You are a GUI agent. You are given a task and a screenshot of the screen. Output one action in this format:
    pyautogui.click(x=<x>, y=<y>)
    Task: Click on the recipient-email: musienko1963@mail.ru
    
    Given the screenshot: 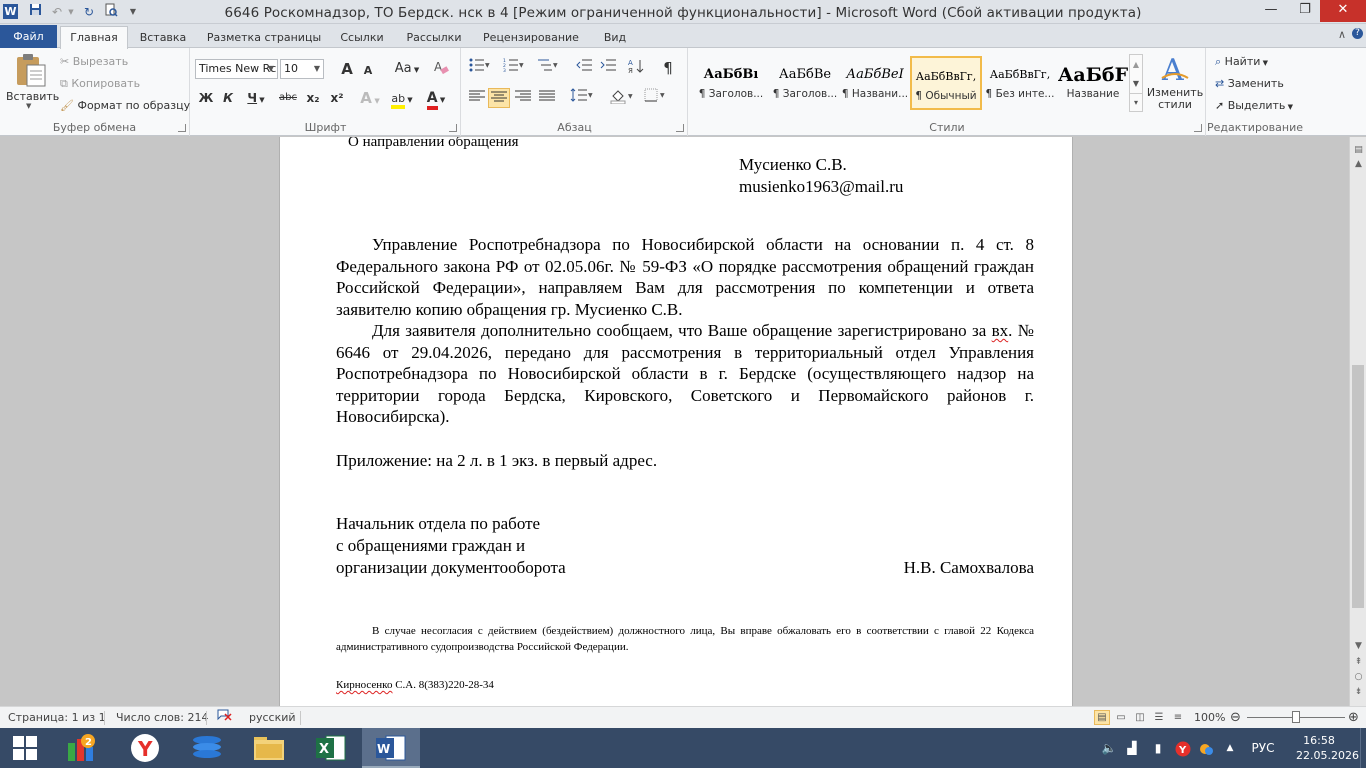 What is the action you would take?
    pyautogui.click(x=821, y=187)
    